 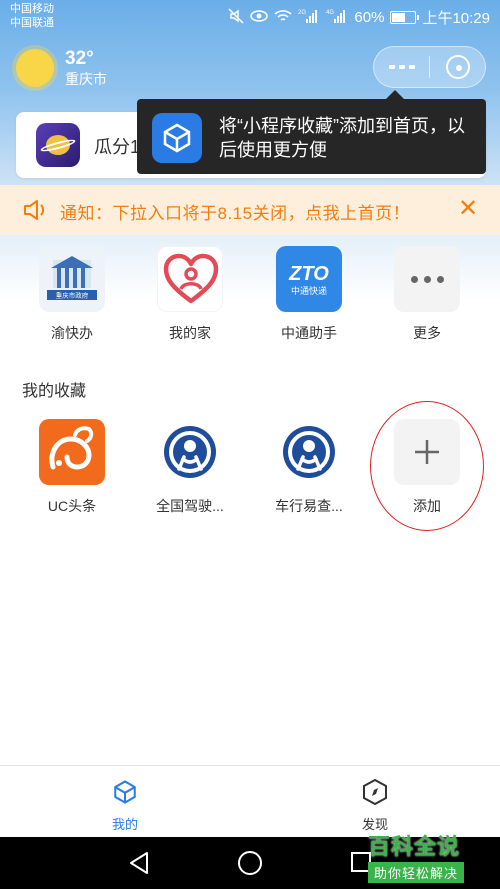 I want to click on favorites-title: 我的收藏, so click(x=54, y=391).